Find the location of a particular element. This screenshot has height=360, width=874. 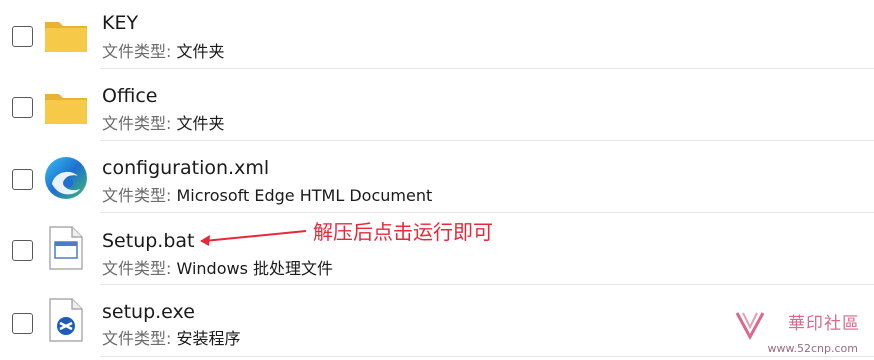

watermark: 華印社區 www.52cnp.com is located at coordinates (800, 330).